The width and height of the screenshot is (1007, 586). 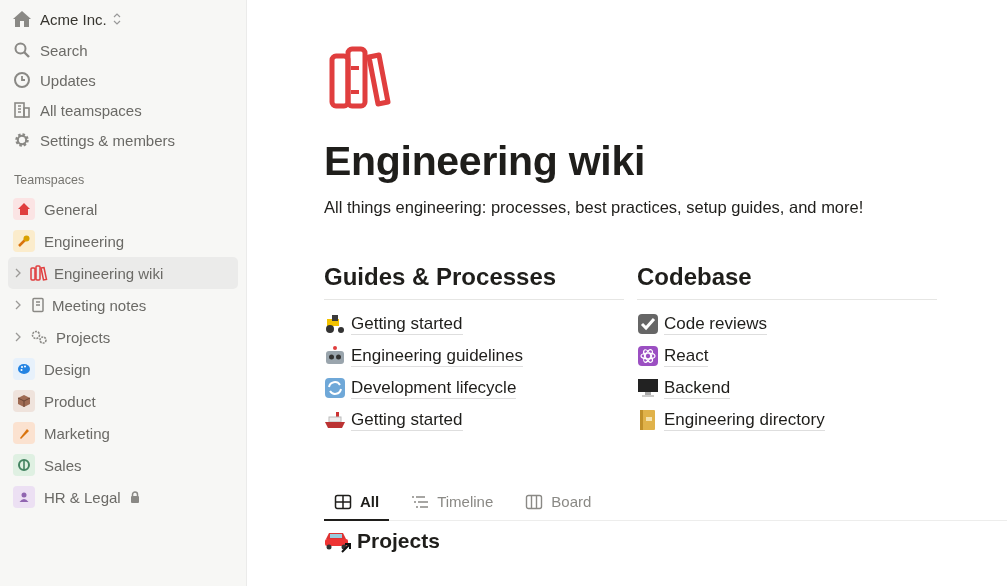 I want to click on clock-icon, so click(x=22, y=80).